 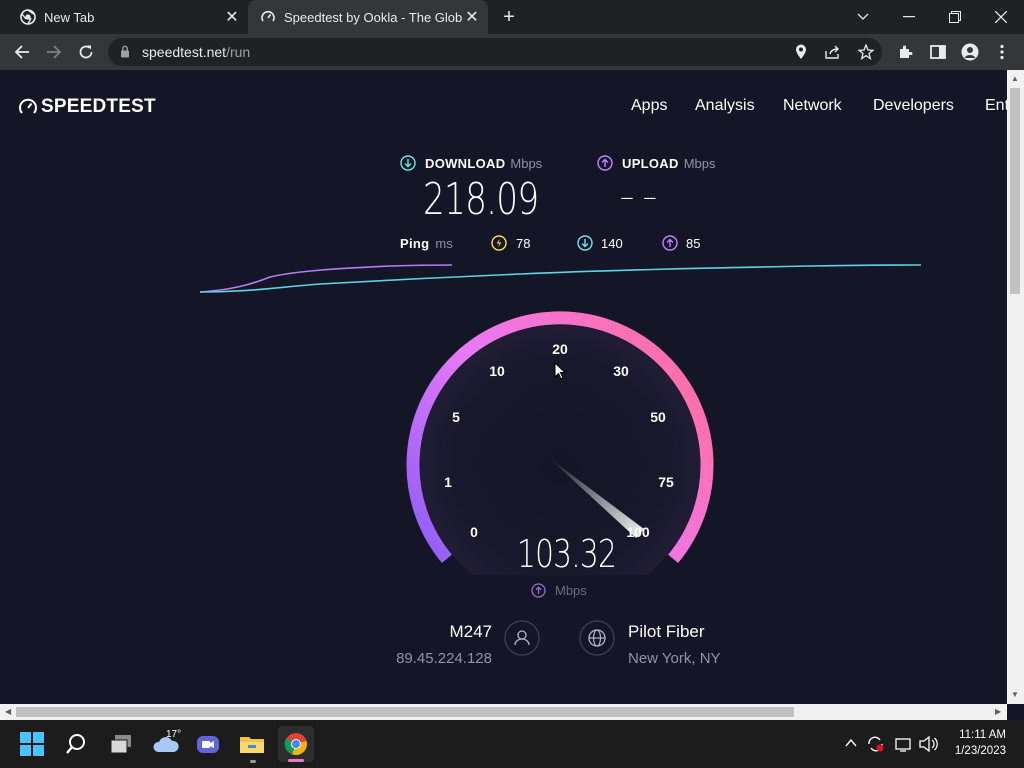 I want to click on chevron-down-icon, so click(x=863, y=16).